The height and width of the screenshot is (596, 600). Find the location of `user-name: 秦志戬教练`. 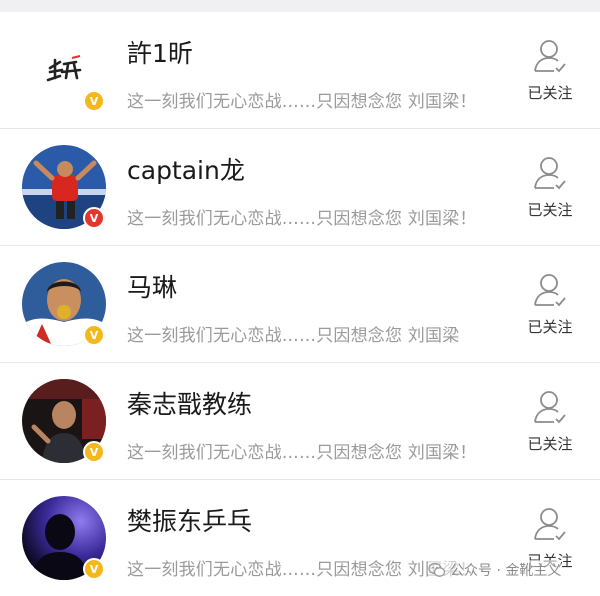

user-name: 秦志戬教练 is located at coordinates (189, 403).